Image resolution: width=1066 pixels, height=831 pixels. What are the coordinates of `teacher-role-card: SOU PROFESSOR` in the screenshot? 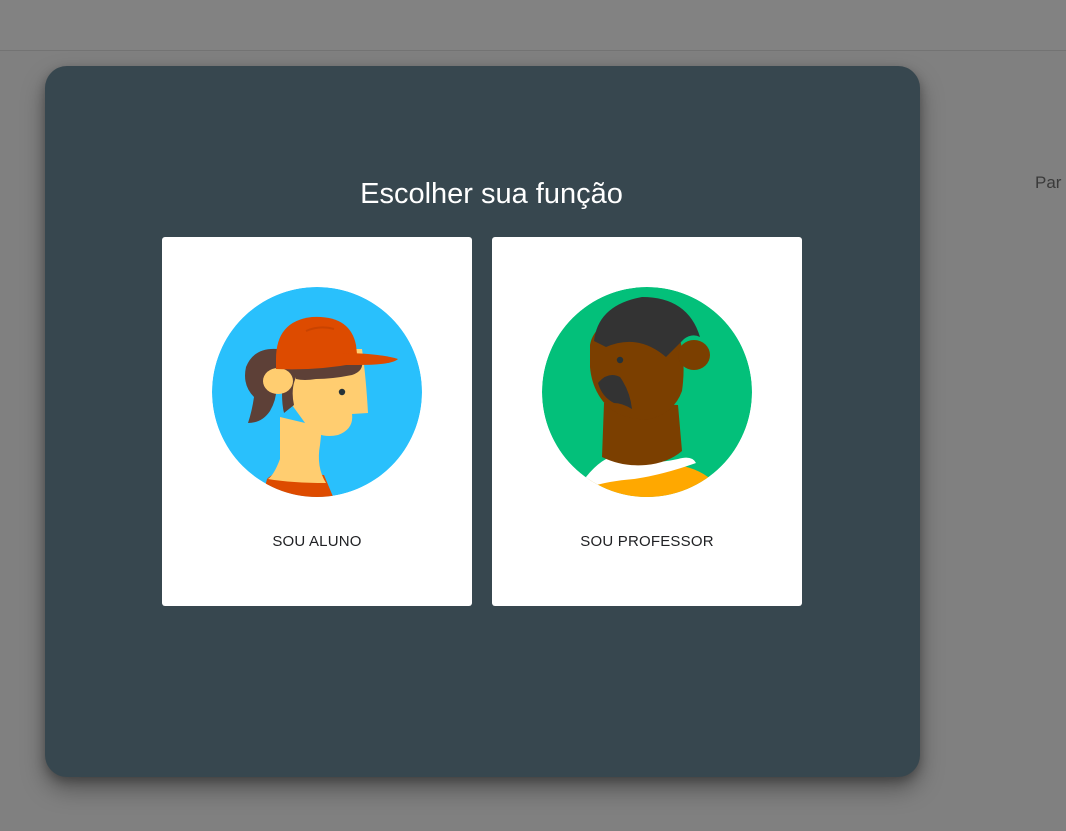 It's located at (647, 421).